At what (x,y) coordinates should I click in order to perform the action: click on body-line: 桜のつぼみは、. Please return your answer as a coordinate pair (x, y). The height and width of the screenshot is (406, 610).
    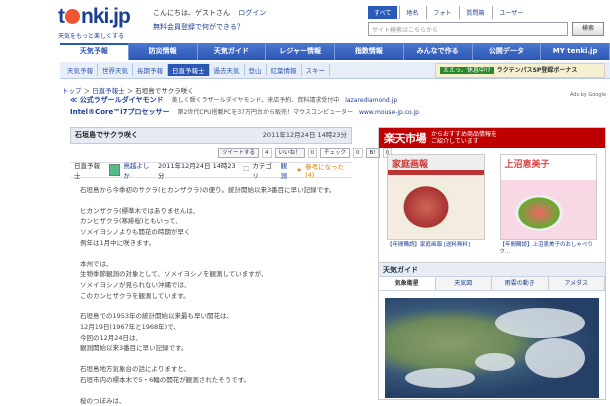
    Looking at the image, I should click on (103, 400).